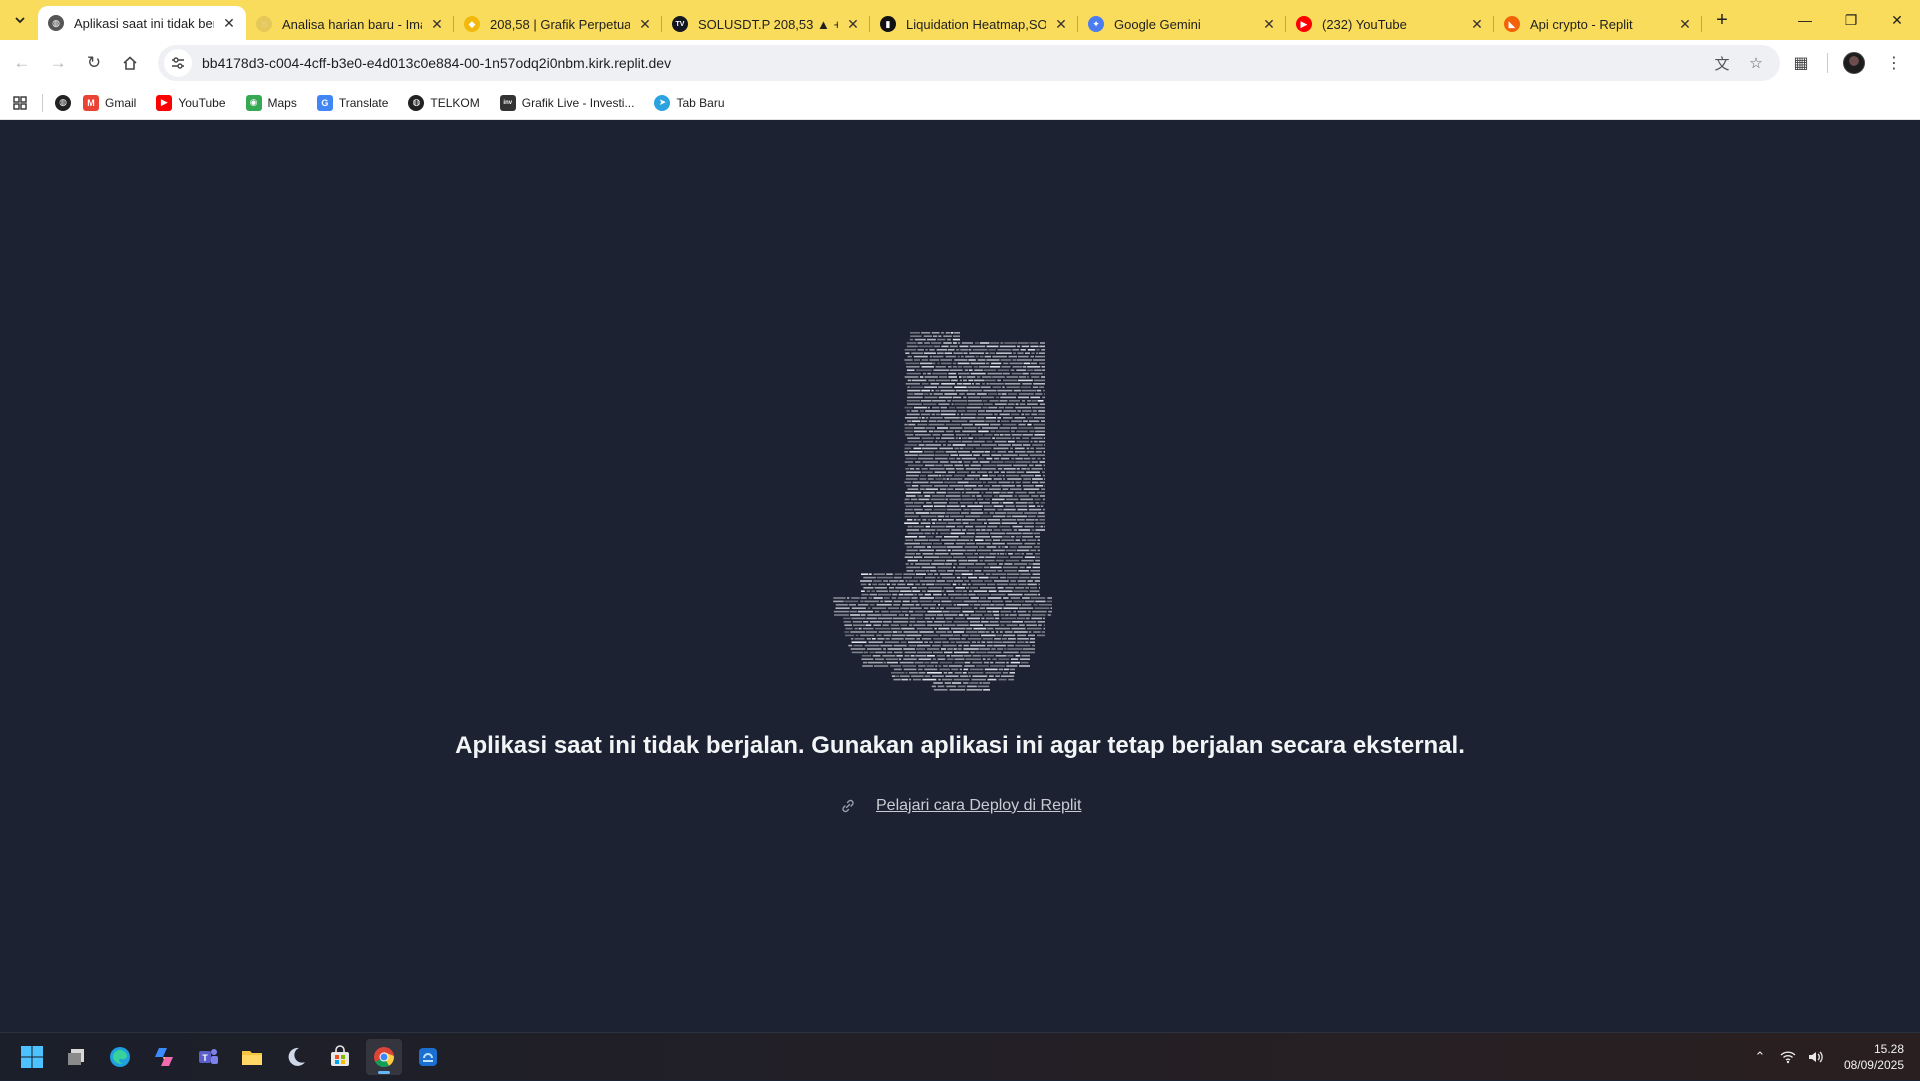 The image size is (1920, 1081). I want to click on task-view-button, so click(76, 1057).